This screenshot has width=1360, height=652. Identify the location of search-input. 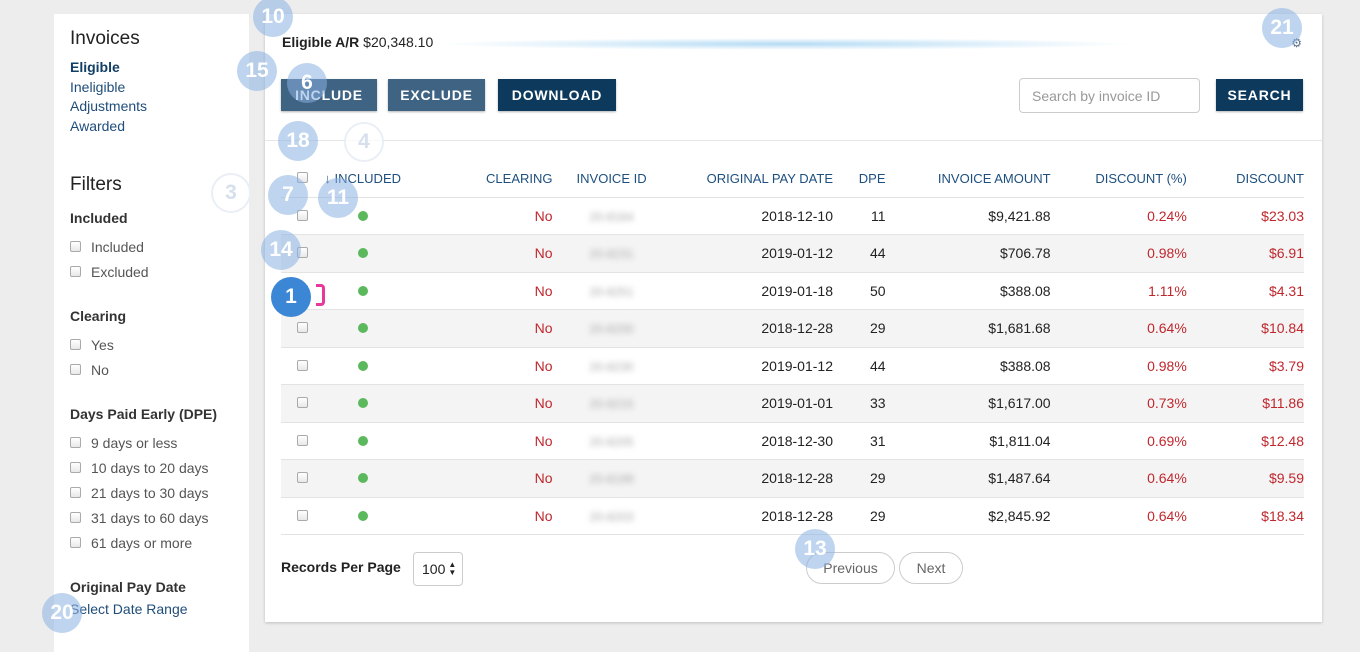
(1109, 95).